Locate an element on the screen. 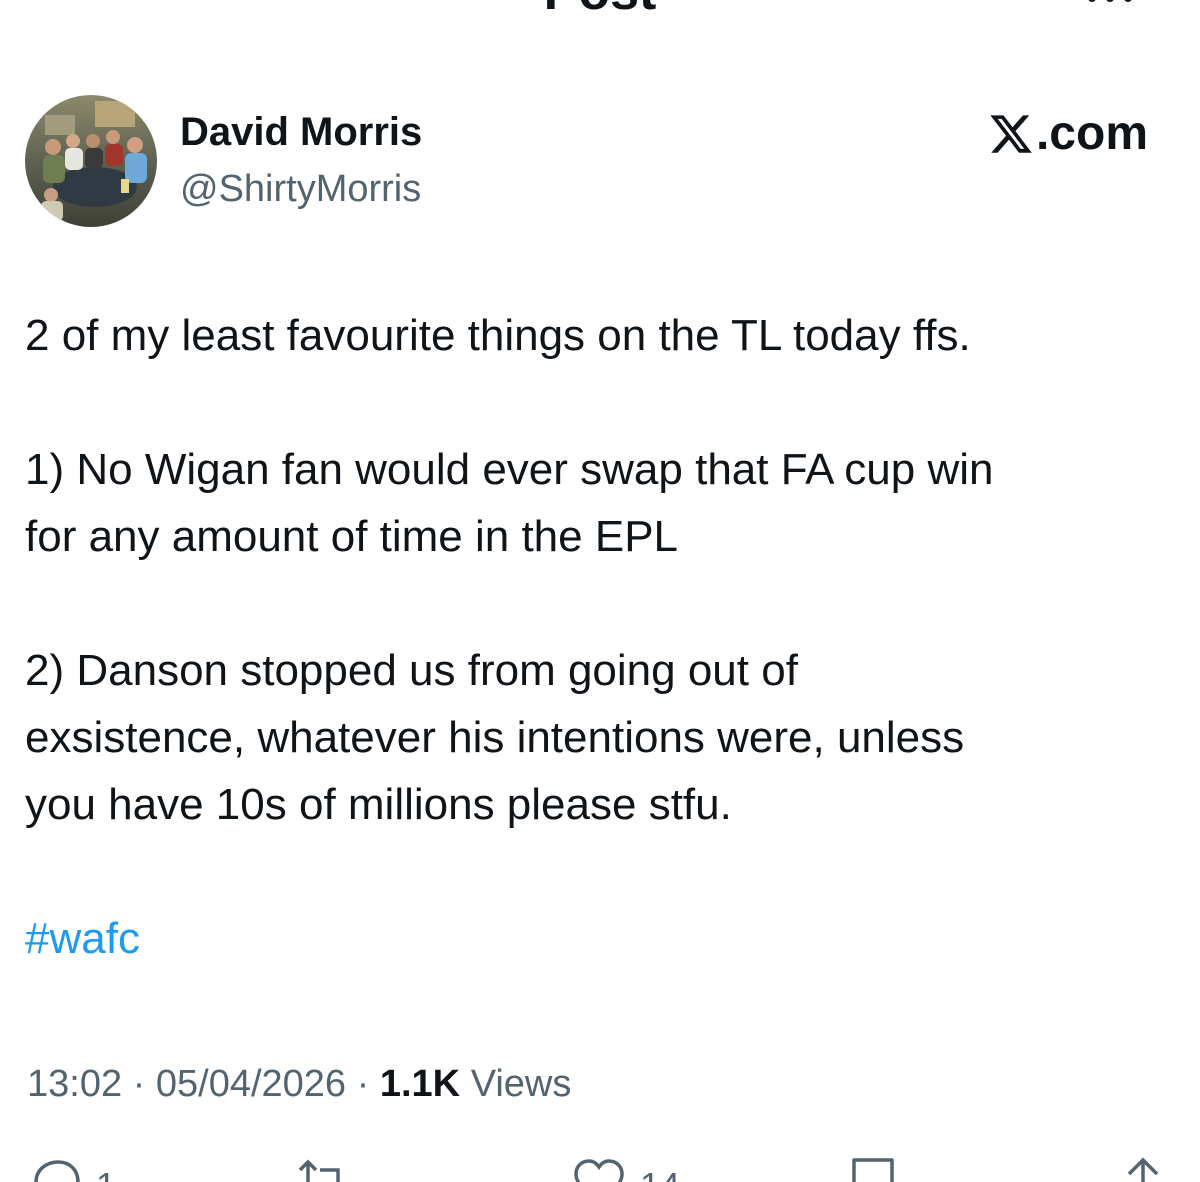  action-bar: 1 14 is located at coordinates (600, 1166).